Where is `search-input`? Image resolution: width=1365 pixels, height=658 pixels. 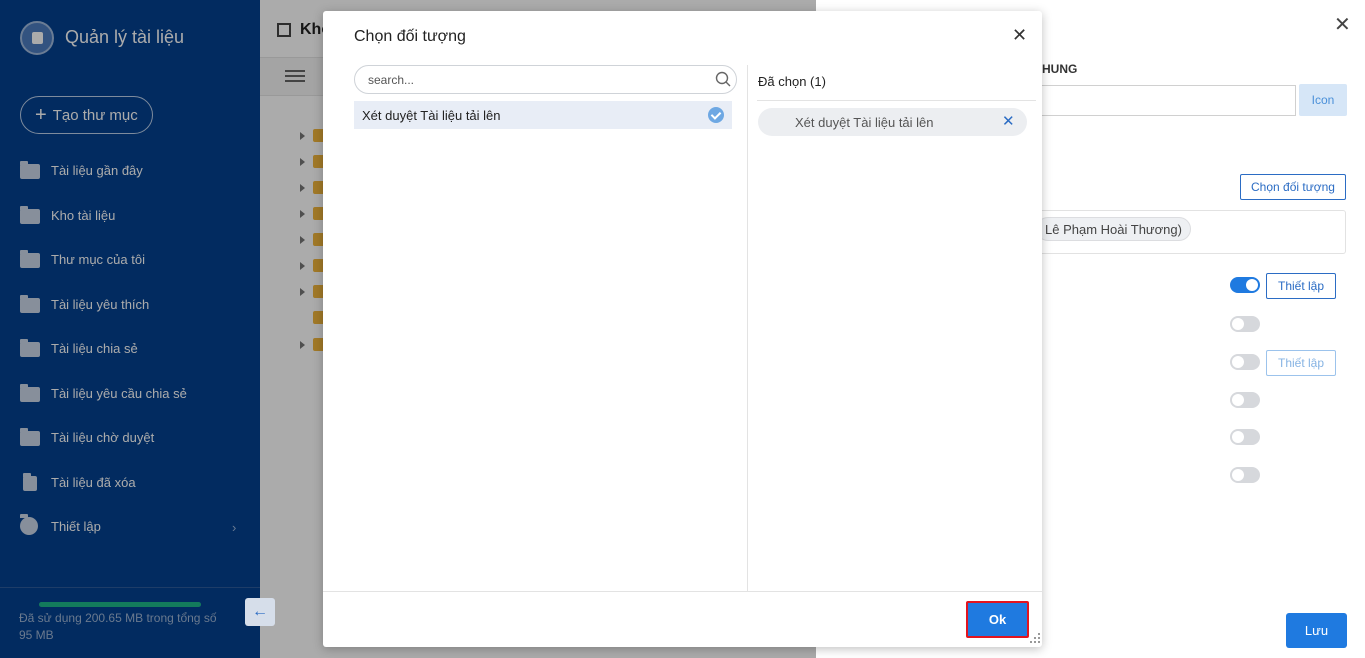
search-input is located at coordinates (545, 79).